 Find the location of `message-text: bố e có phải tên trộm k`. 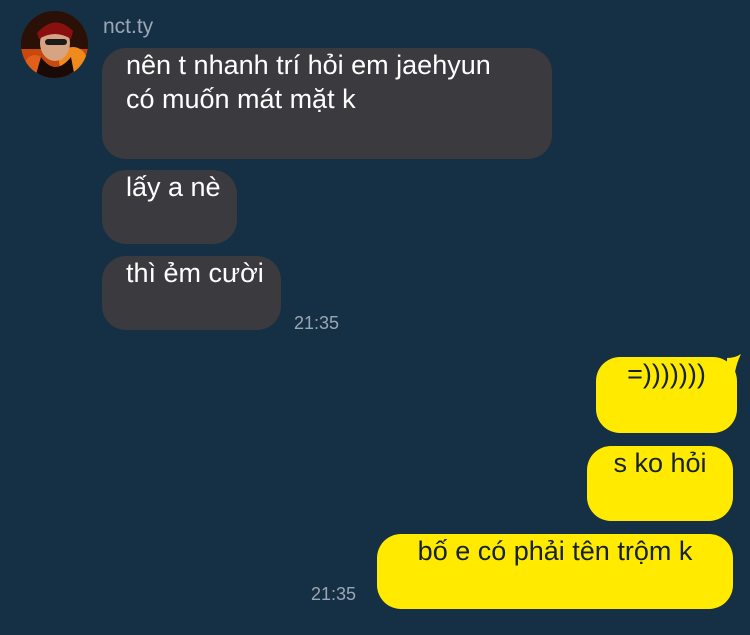

message-text: bố e có phải tên trộm k is located at coordinates (555, 551).